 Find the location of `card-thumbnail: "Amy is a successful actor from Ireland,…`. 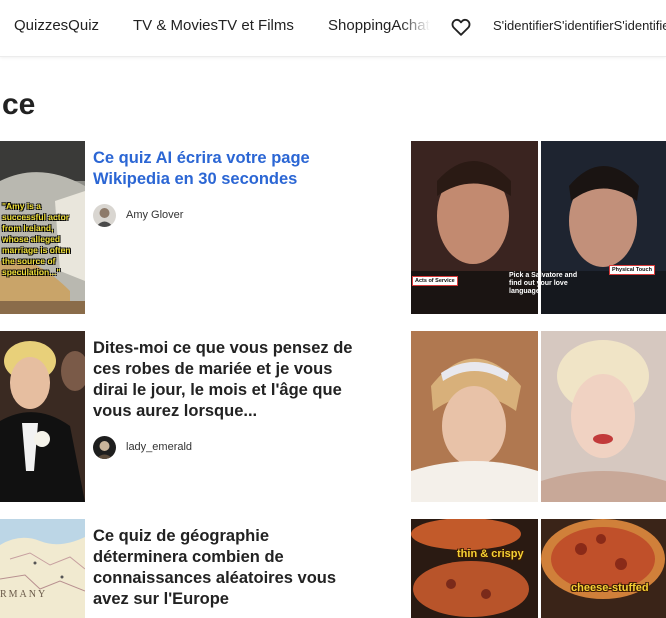

card-thumbnail: "Amy is a successful actor from Ireland,… is located at coordinates (42, 227).